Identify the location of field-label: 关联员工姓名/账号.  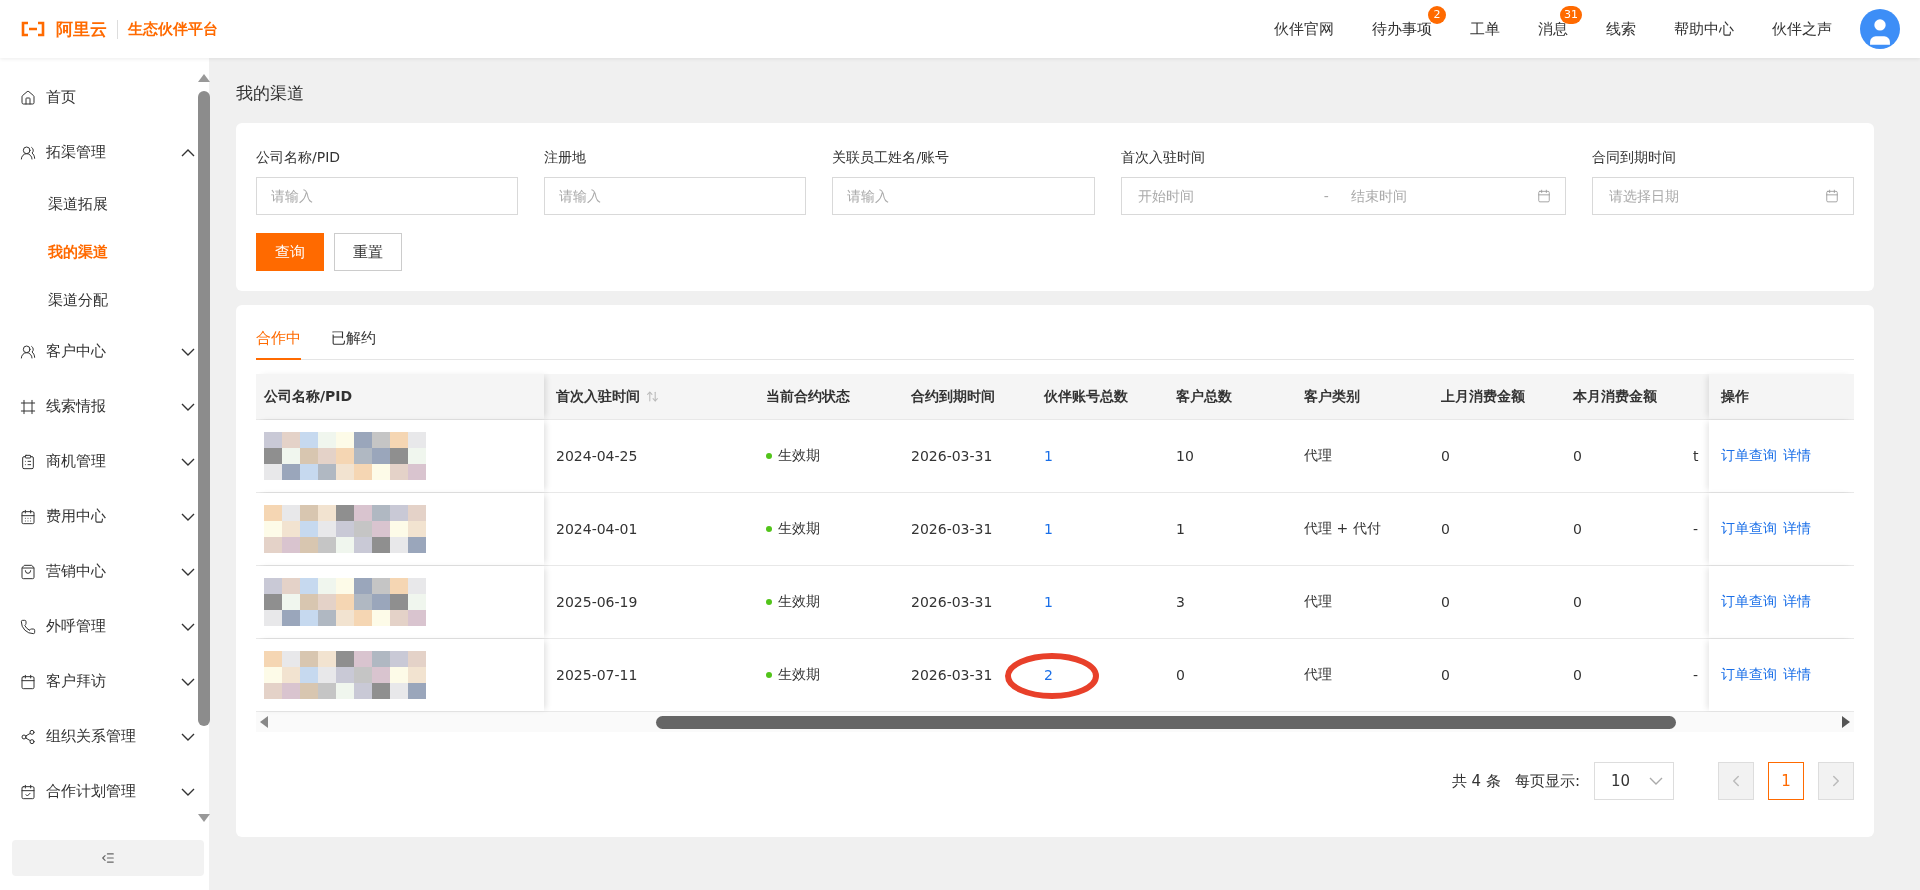
(891, 158).